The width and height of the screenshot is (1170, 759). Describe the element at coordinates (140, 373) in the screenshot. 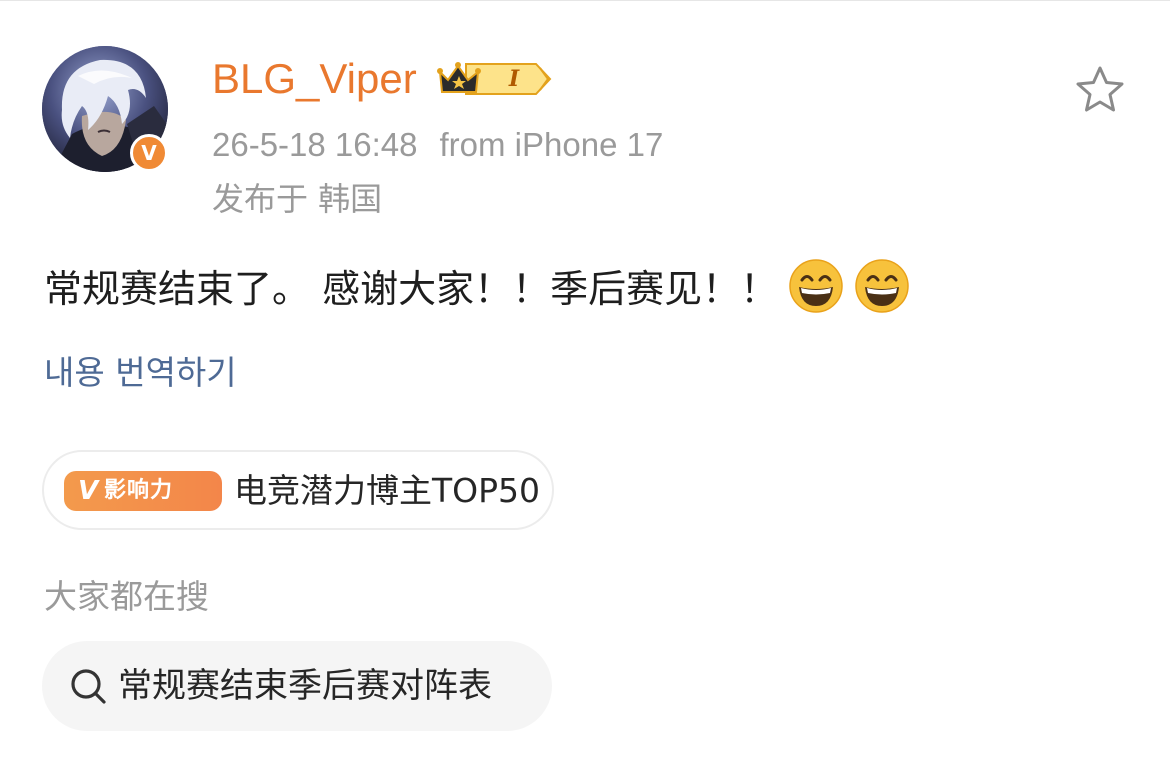

I see `translate-link: 내용 번역하기` at that location.